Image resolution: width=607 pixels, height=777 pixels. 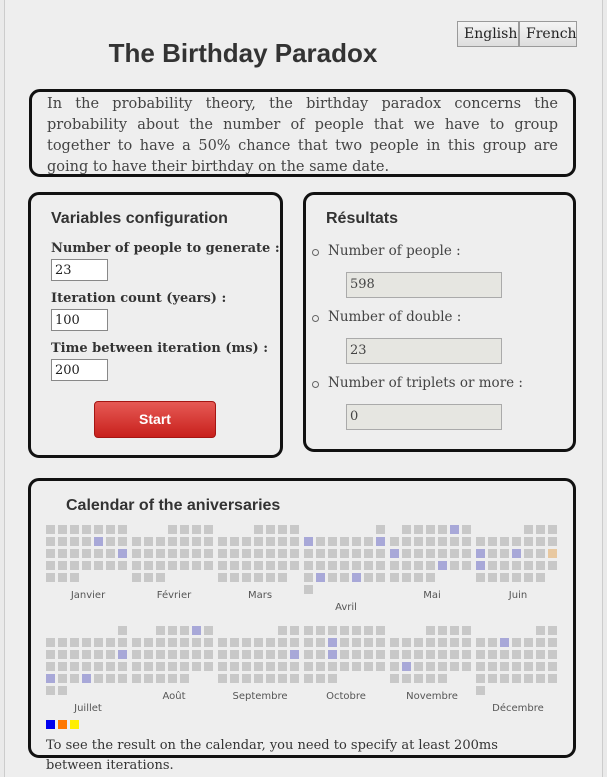 I want to click on delay-input, so click(x=79, y=370).